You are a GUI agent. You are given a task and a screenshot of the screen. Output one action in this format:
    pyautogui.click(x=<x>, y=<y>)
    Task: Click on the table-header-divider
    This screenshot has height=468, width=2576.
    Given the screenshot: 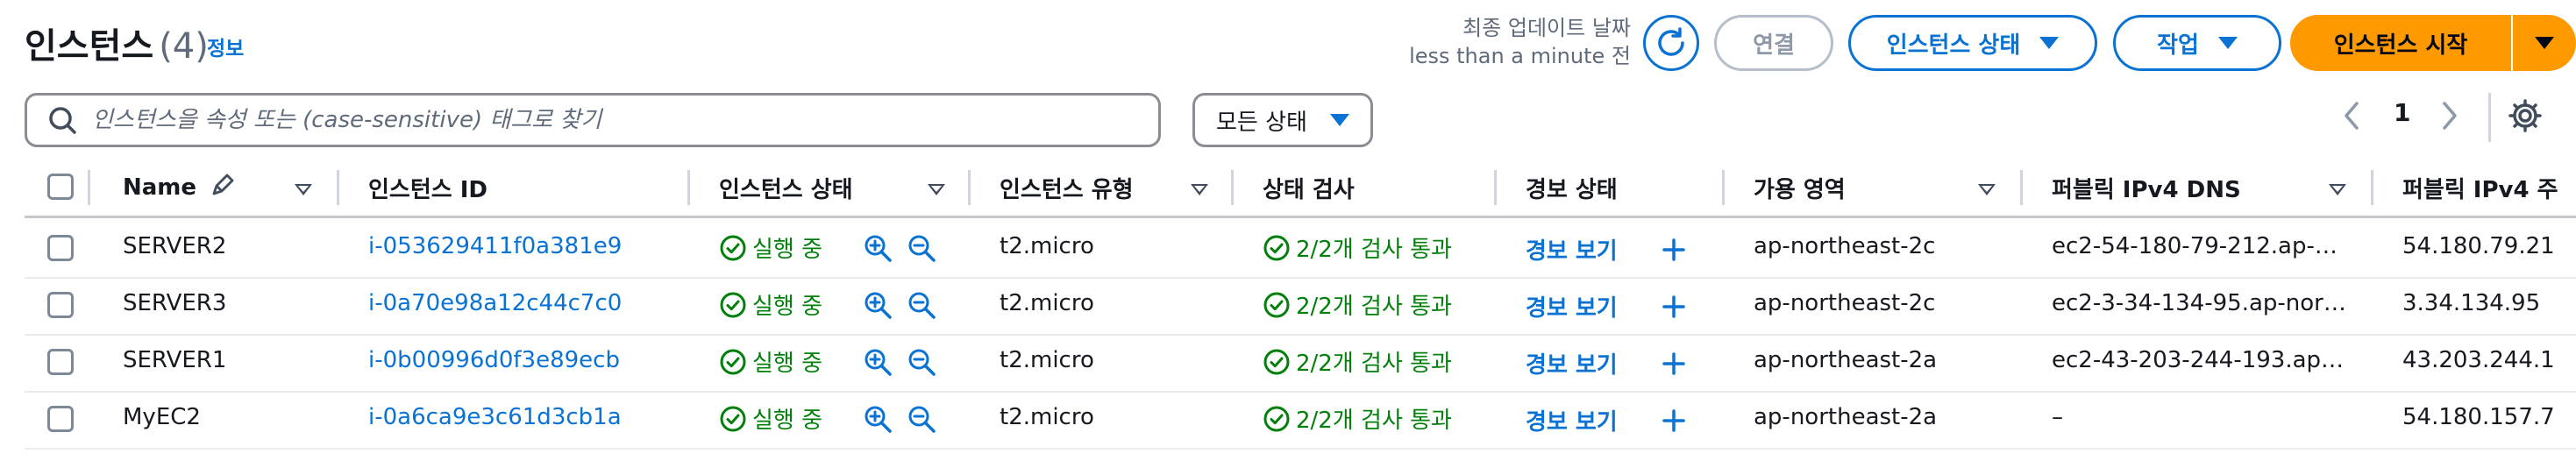 What is the action you would take?
    pyautogui.click(x=1300, y=217)
    